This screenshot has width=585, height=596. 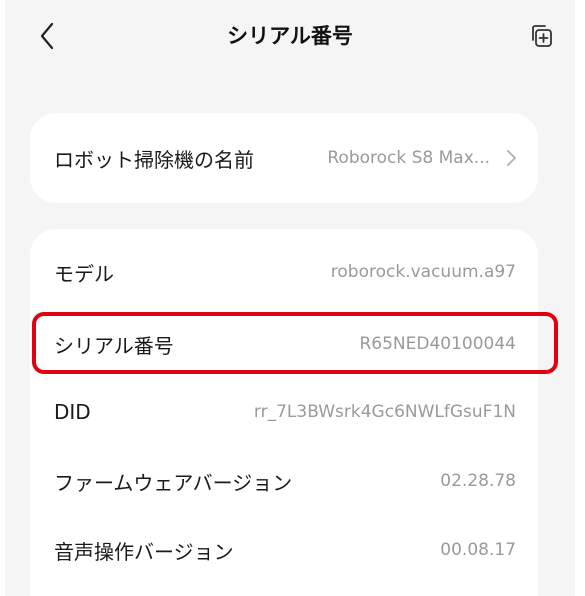 What do you see at coordinates (478, 481) in the screenshot?
I see `firmware-value: 02.28.78` at bounding box center [478, 481].